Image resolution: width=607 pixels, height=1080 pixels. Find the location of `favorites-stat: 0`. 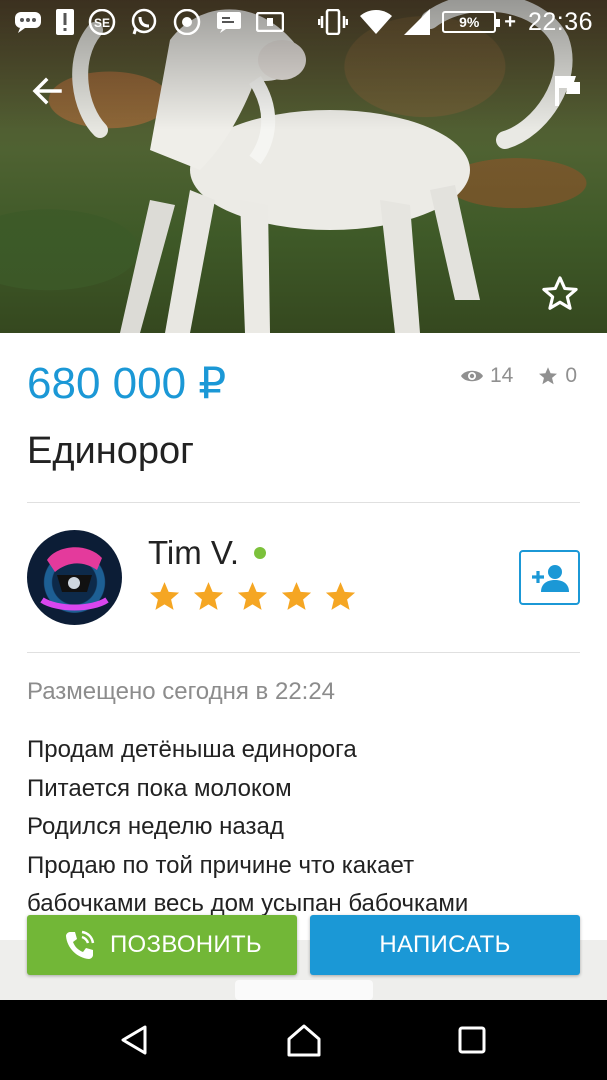

favorites-stat: 0 is located at coordinates (557, 376).